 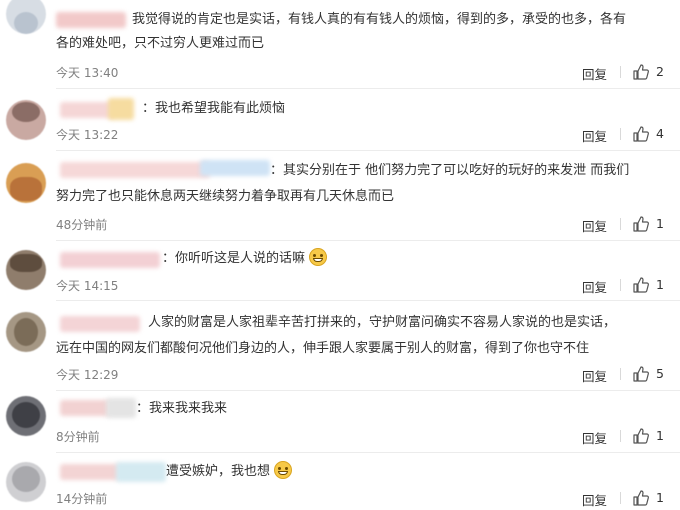 What do you see at coordinates (182, 408) in the screenshot?
I see `comment-text: ：我来我来我来` at bounding box center [182, 408].